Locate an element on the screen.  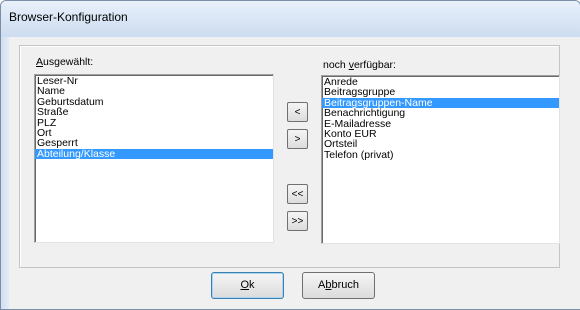
remove-all-columns-button: >> is located at coordinates (297, 221).